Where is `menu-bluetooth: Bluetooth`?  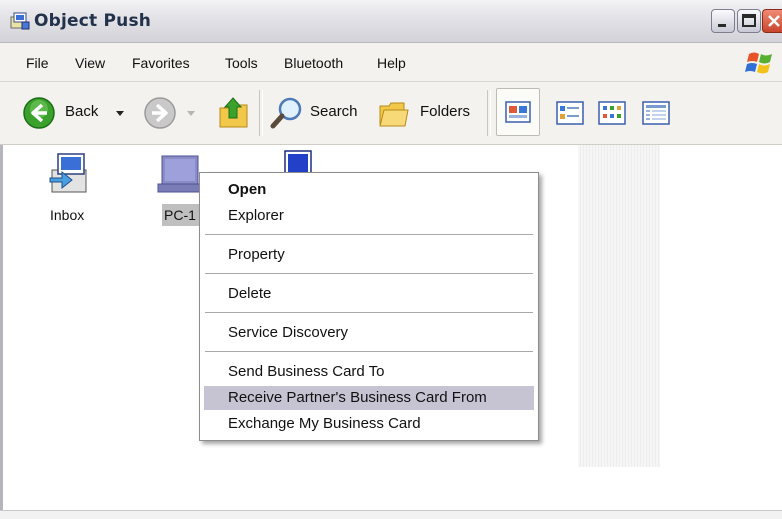 menu-bluetooth: Bluetooth is located at coordinates (313, 63).